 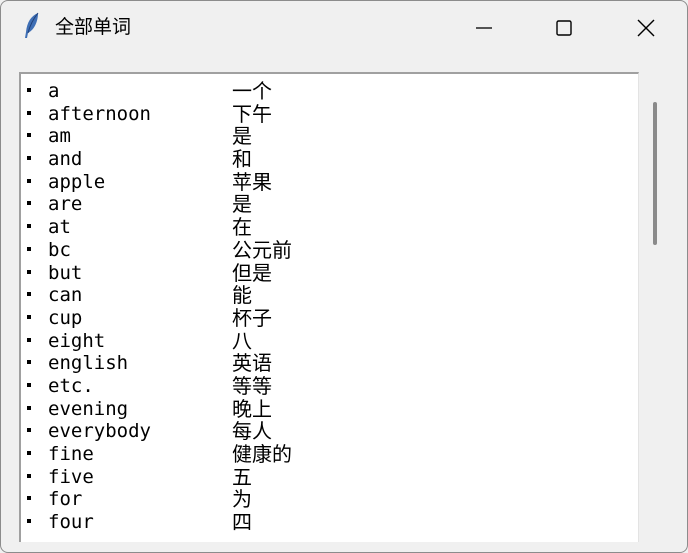 What do you see at coordinates (329, 204) in the screenshot?
I see `list-item: are 是` at bounding box center [329, 204].